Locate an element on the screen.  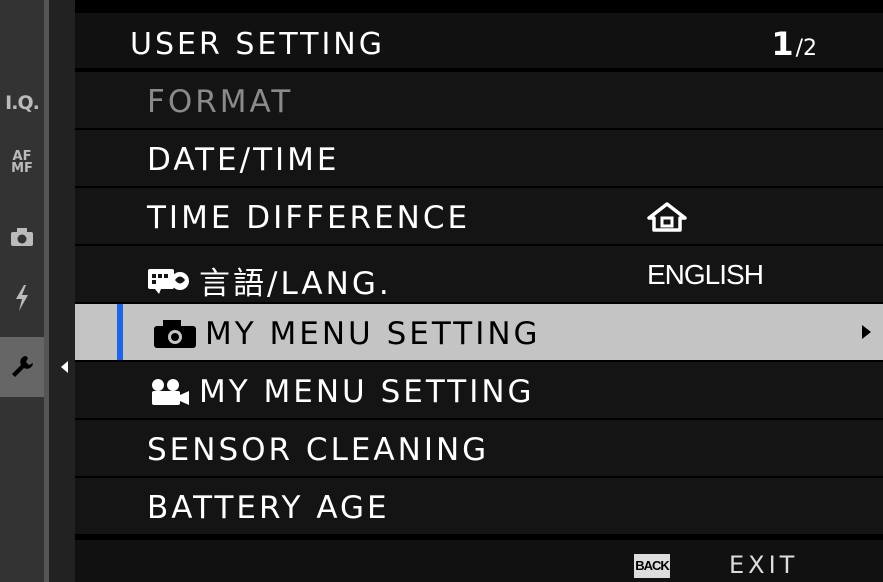
menu-item-my-menu-movie: MY MENU SETTING is located at coordinates (479, 390).